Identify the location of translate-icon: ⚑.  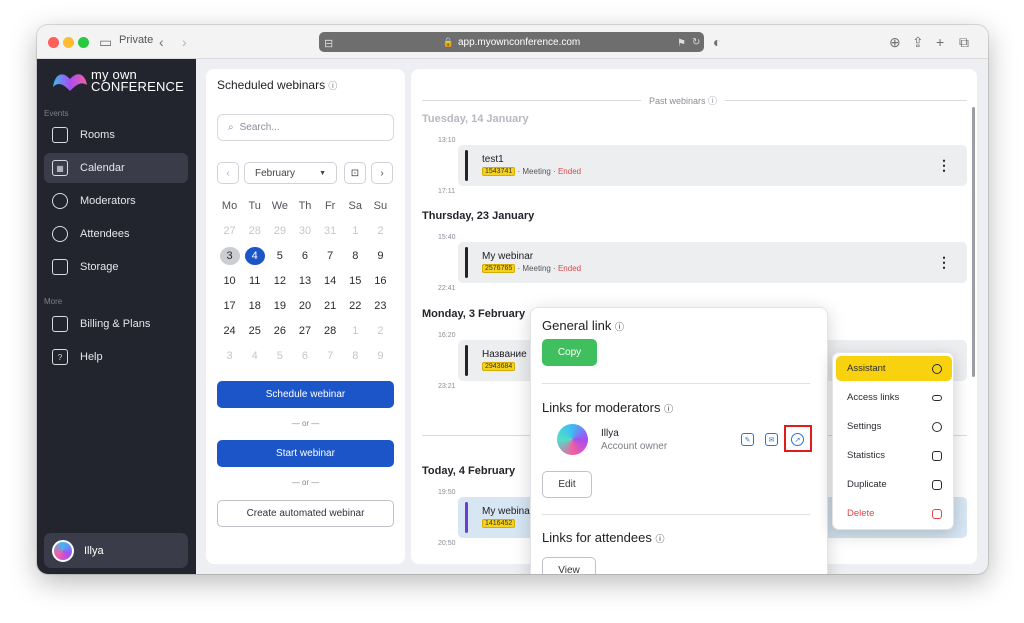
(681, 44).